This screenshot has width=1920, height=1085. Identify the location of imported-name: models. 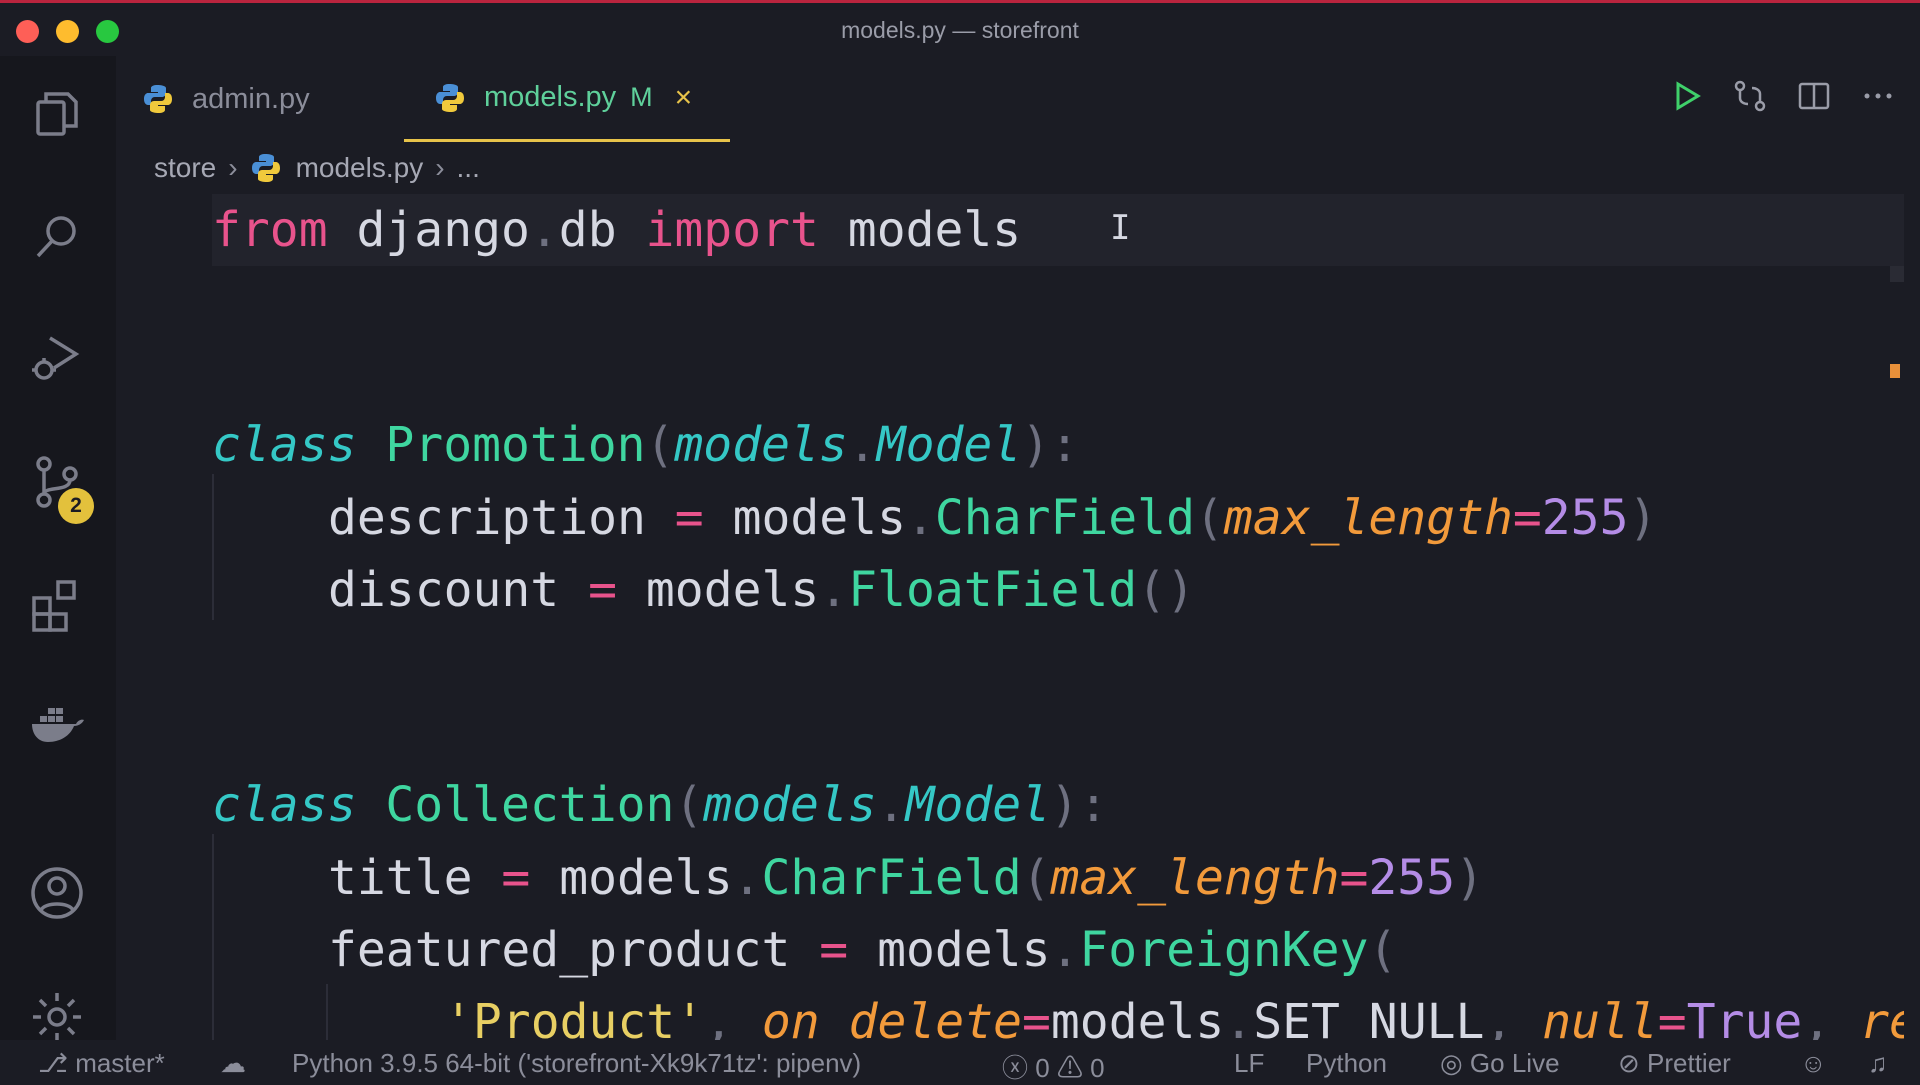
(920, 230).